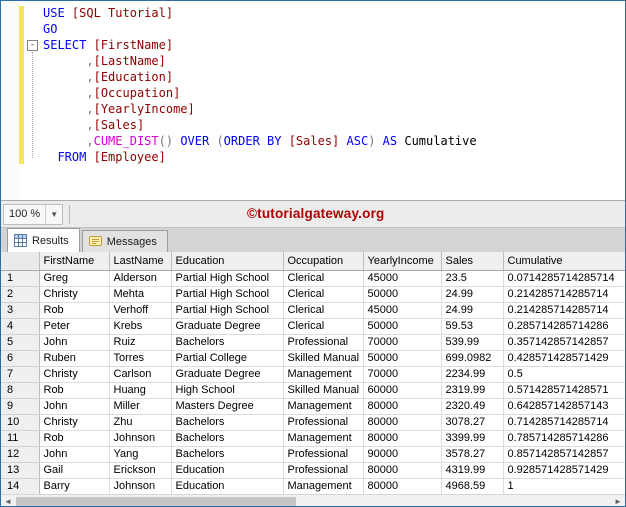 Image resolution: width=626 pixels, height=507 pixels. Describe the element at coordinates (20, 406) in the screenshot. I see `row-number: 9` at that location.